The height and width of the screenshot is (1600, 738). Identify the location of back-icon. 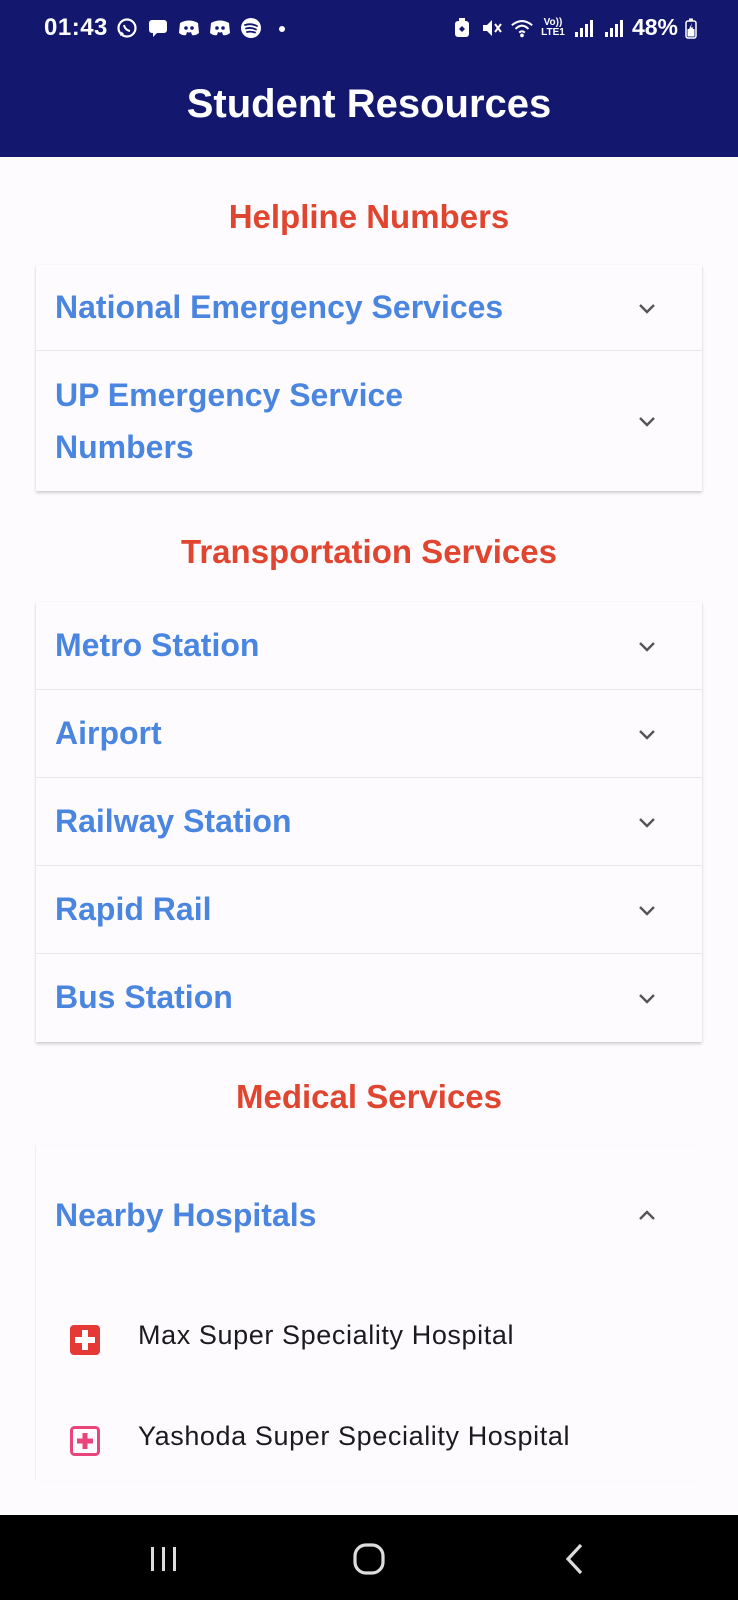
(576, 1559).